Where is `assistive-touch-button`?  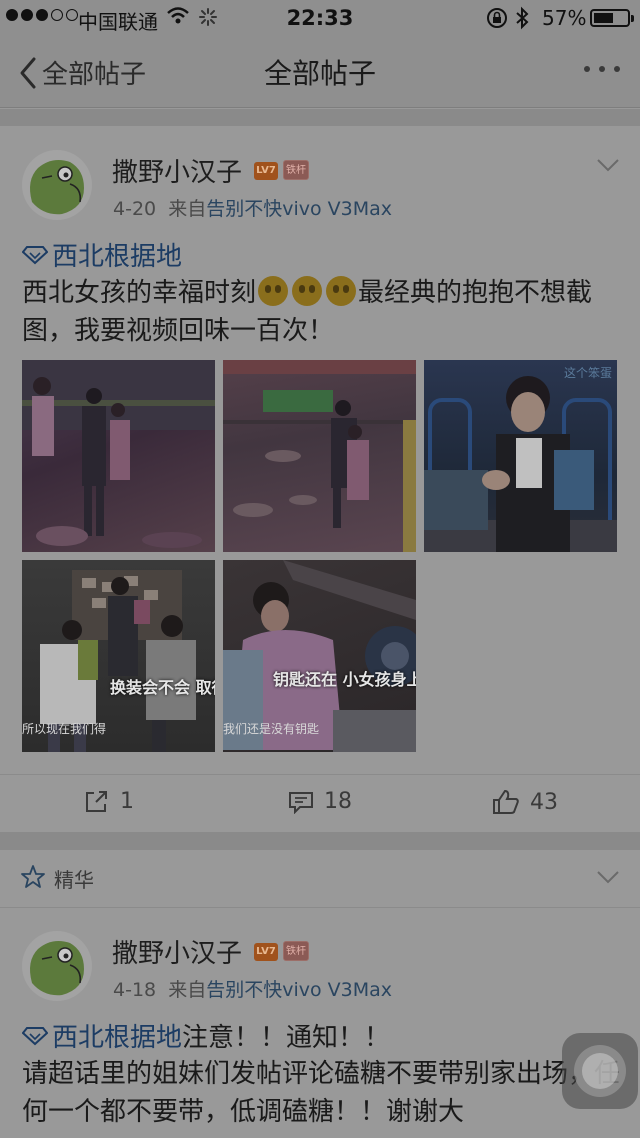 assistive-touch-button is located at coordinates (600, 1071).